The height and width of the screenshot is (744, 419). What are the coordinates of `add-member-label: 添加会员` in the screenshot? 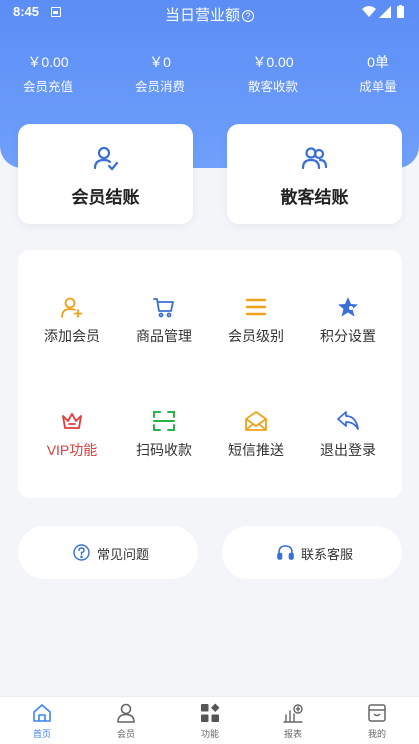 It's located at (72, 336).